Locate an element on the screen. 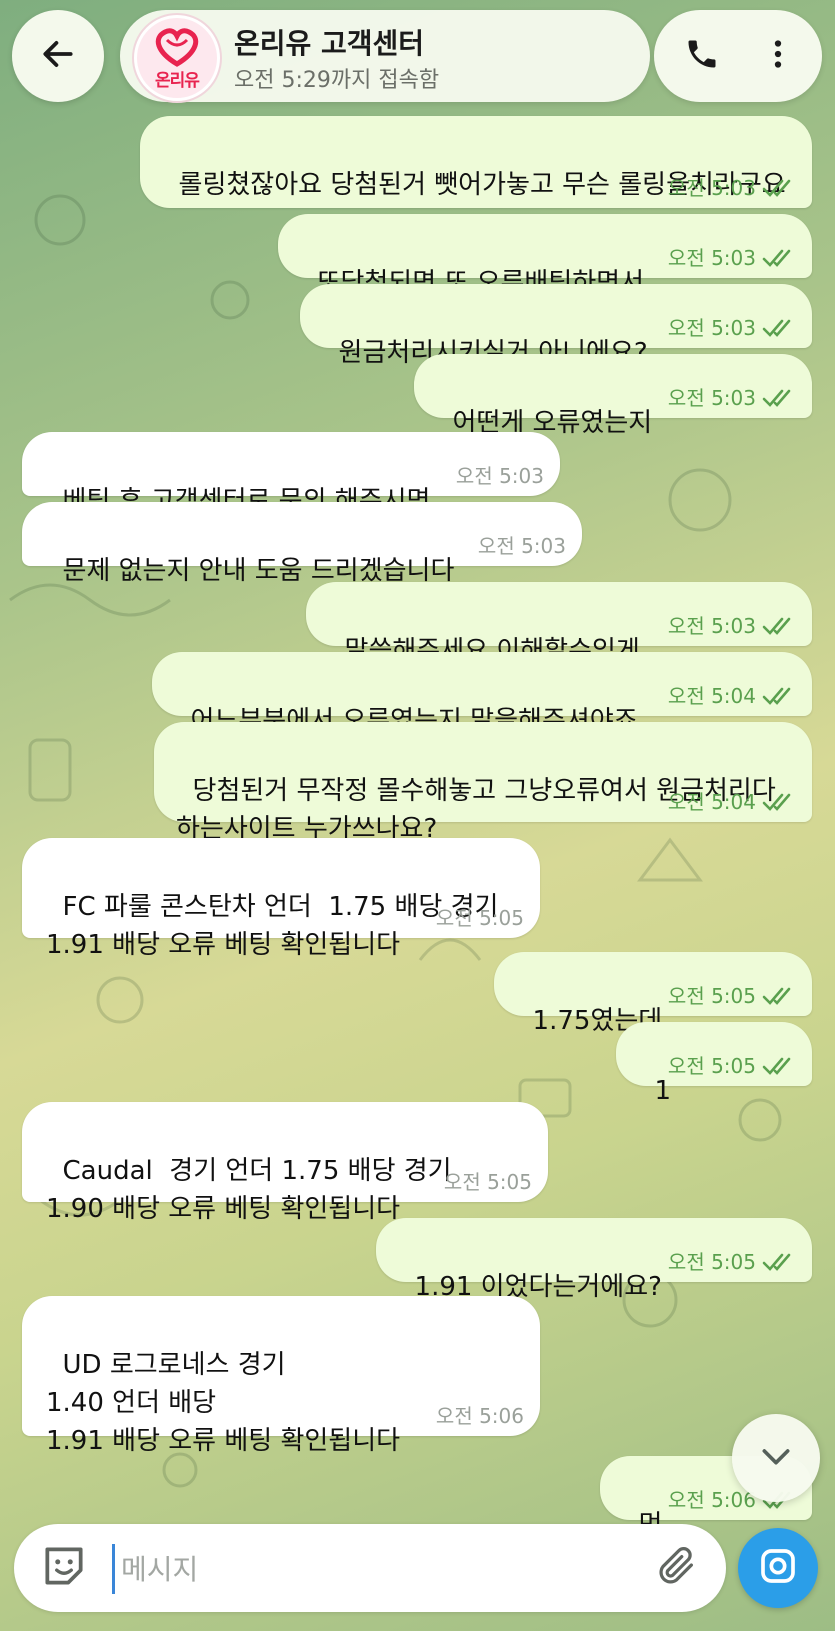  sticker-icon is located at coordinates (64, 1568).